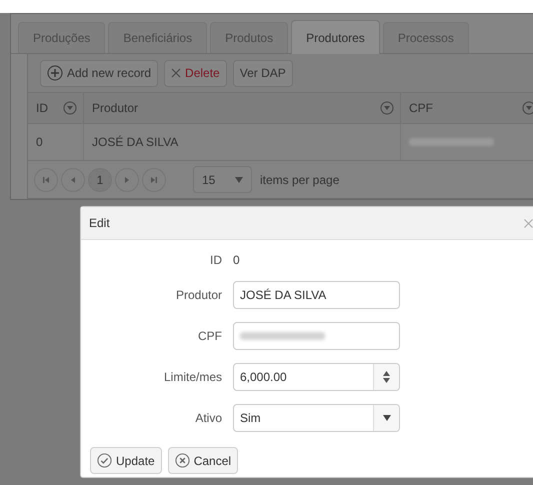  Describe the element at coordinates (316, 418) in the screenshot. I see `select-dropdown: Sim` at that location.